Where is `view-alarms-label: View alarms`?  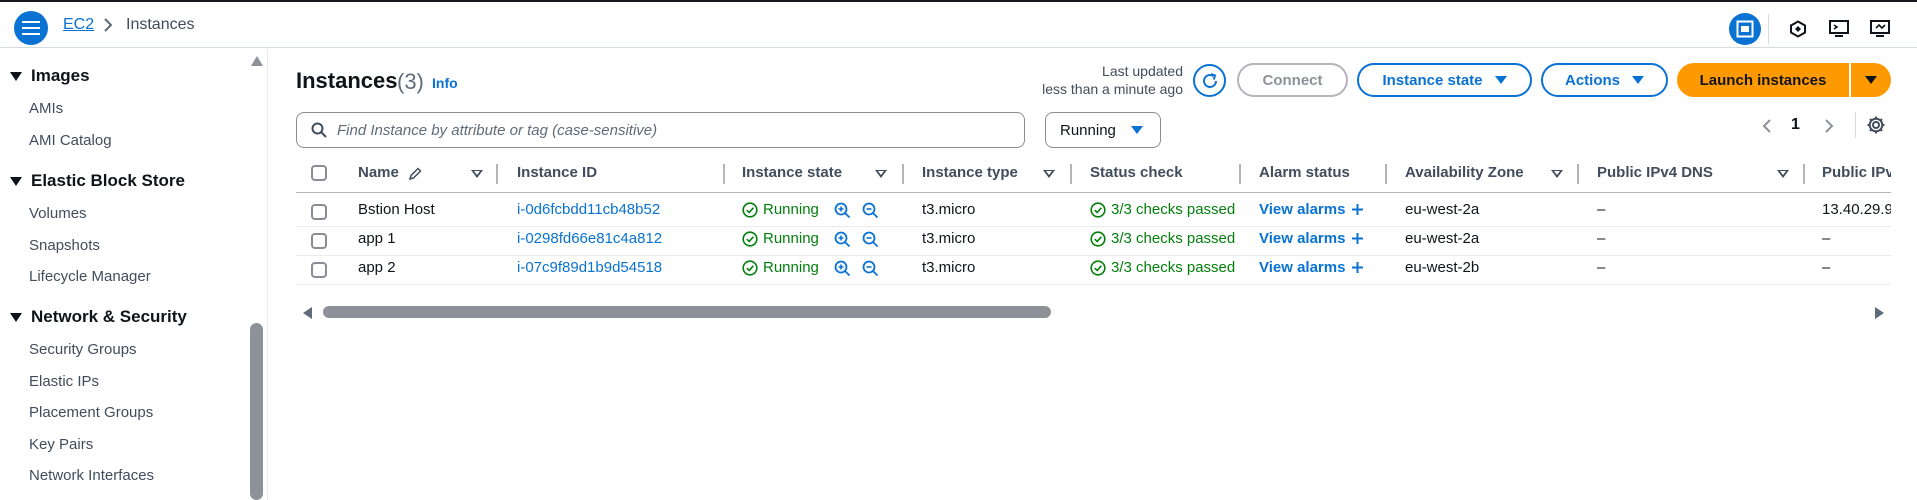 view-alarms-label: View alarms is located at coordinates (1302, 267).